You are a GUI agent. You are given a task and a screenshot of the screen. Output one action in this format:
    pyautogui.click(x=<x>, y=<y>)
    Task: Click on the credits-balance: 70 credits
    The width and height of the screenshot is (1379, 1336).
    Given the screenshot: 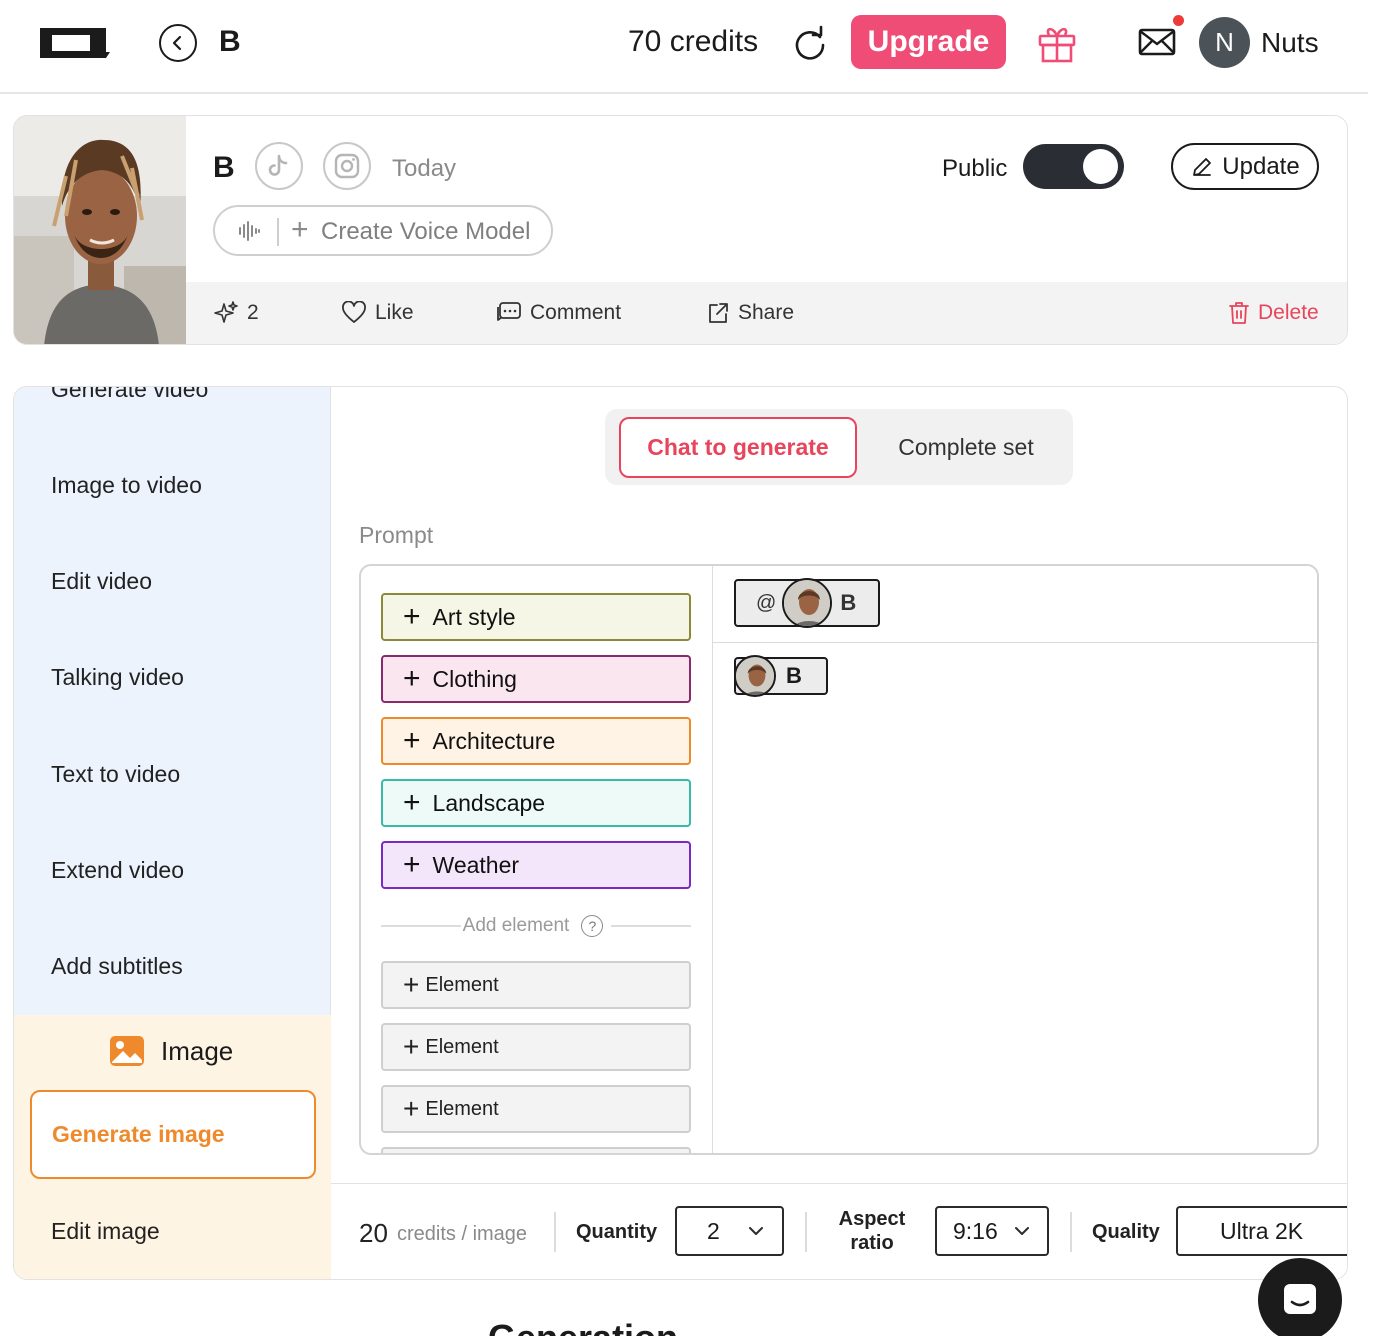 What is the action you would take?
    pyautogui.click(x=693, y=41)
    